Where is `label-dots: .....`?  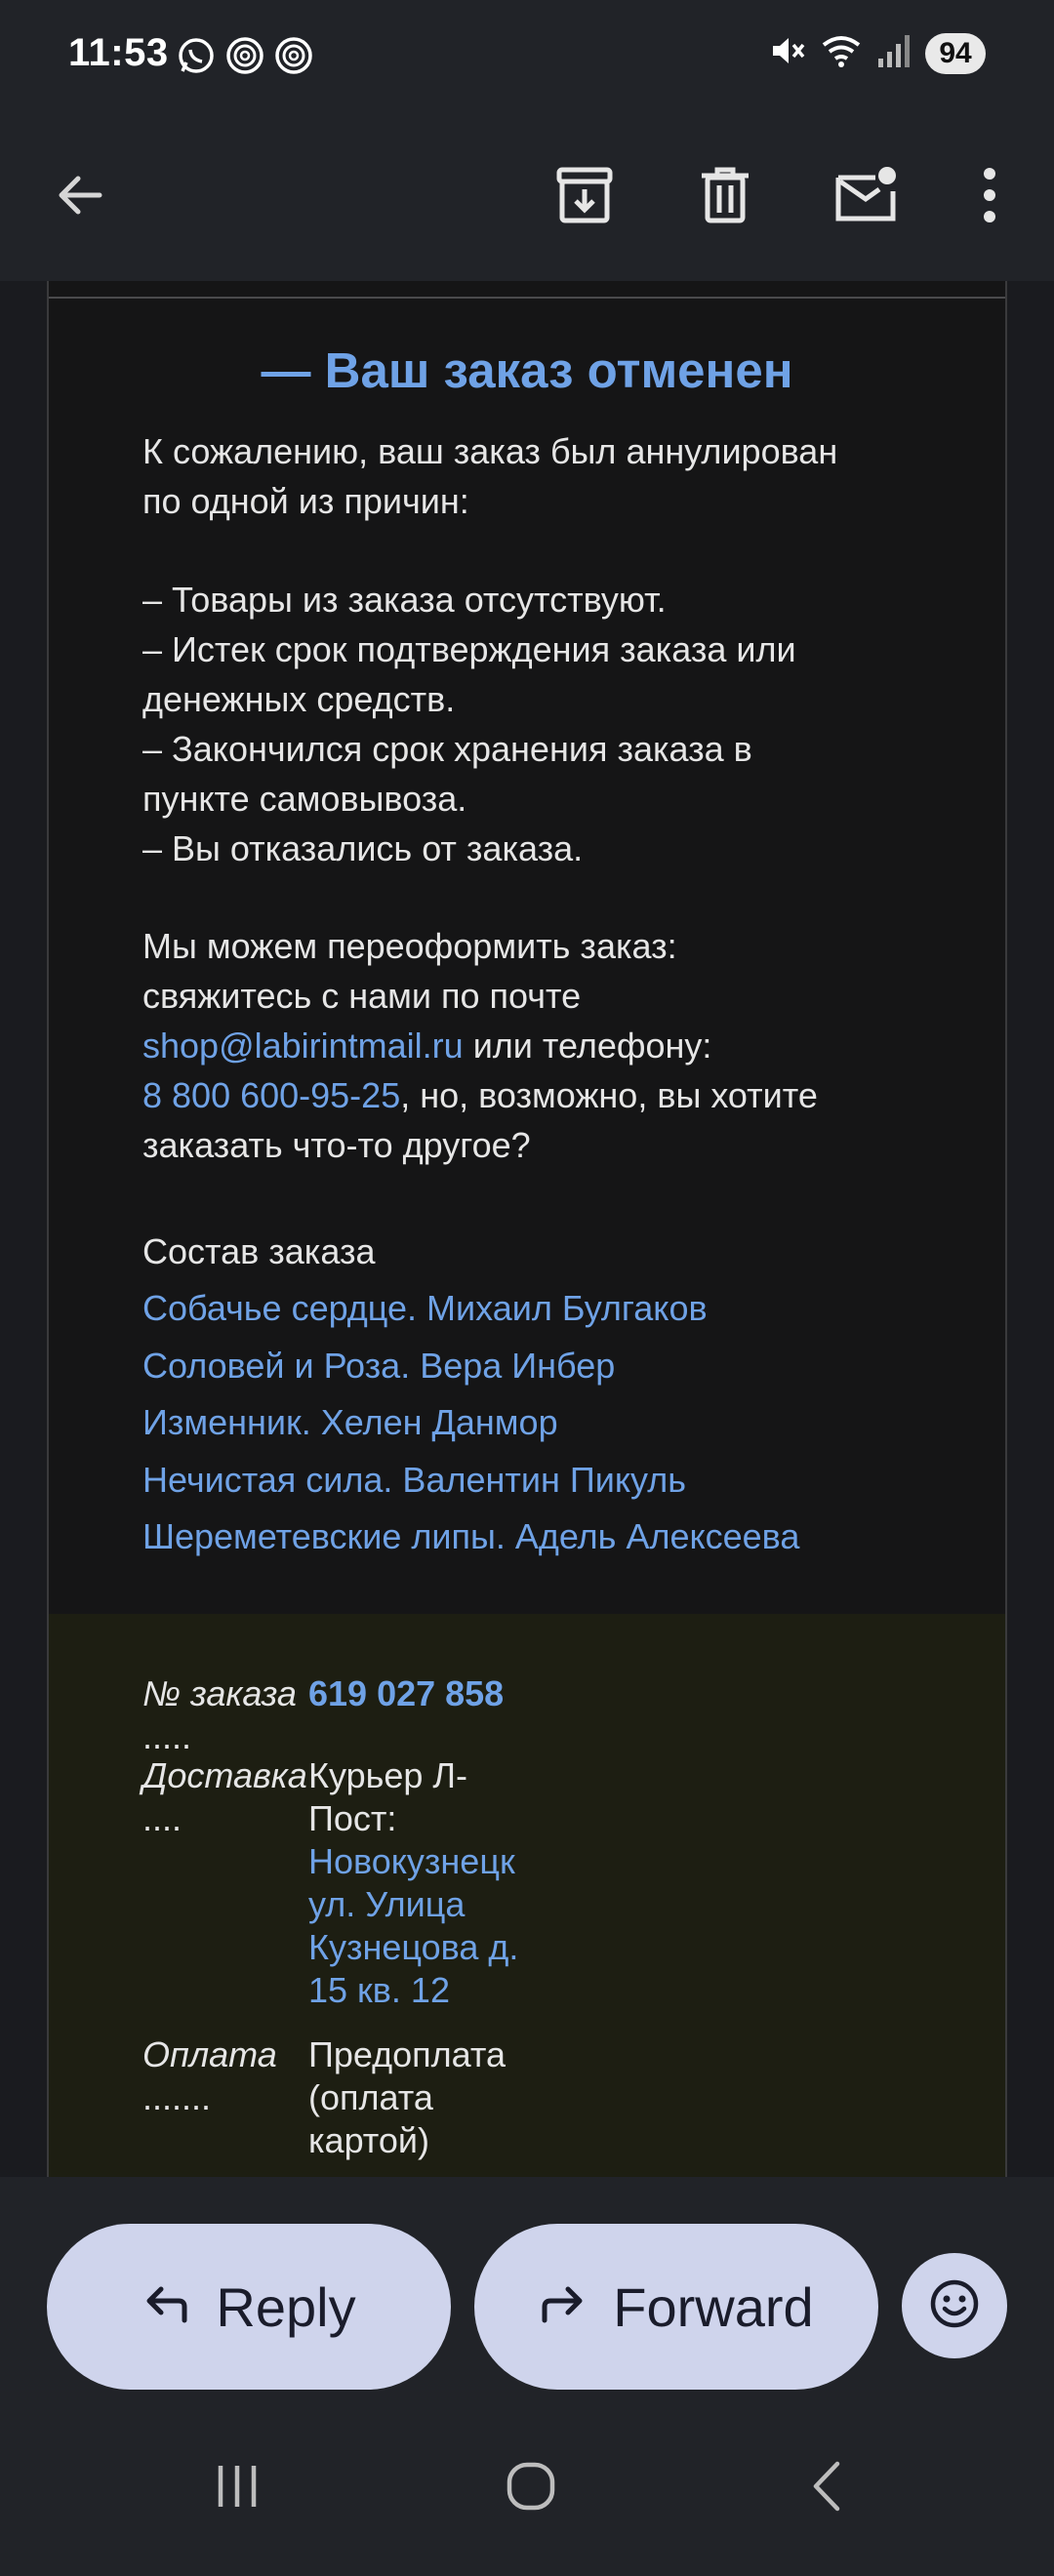
label-dots: ..... is located at coordinates (167, 1736).